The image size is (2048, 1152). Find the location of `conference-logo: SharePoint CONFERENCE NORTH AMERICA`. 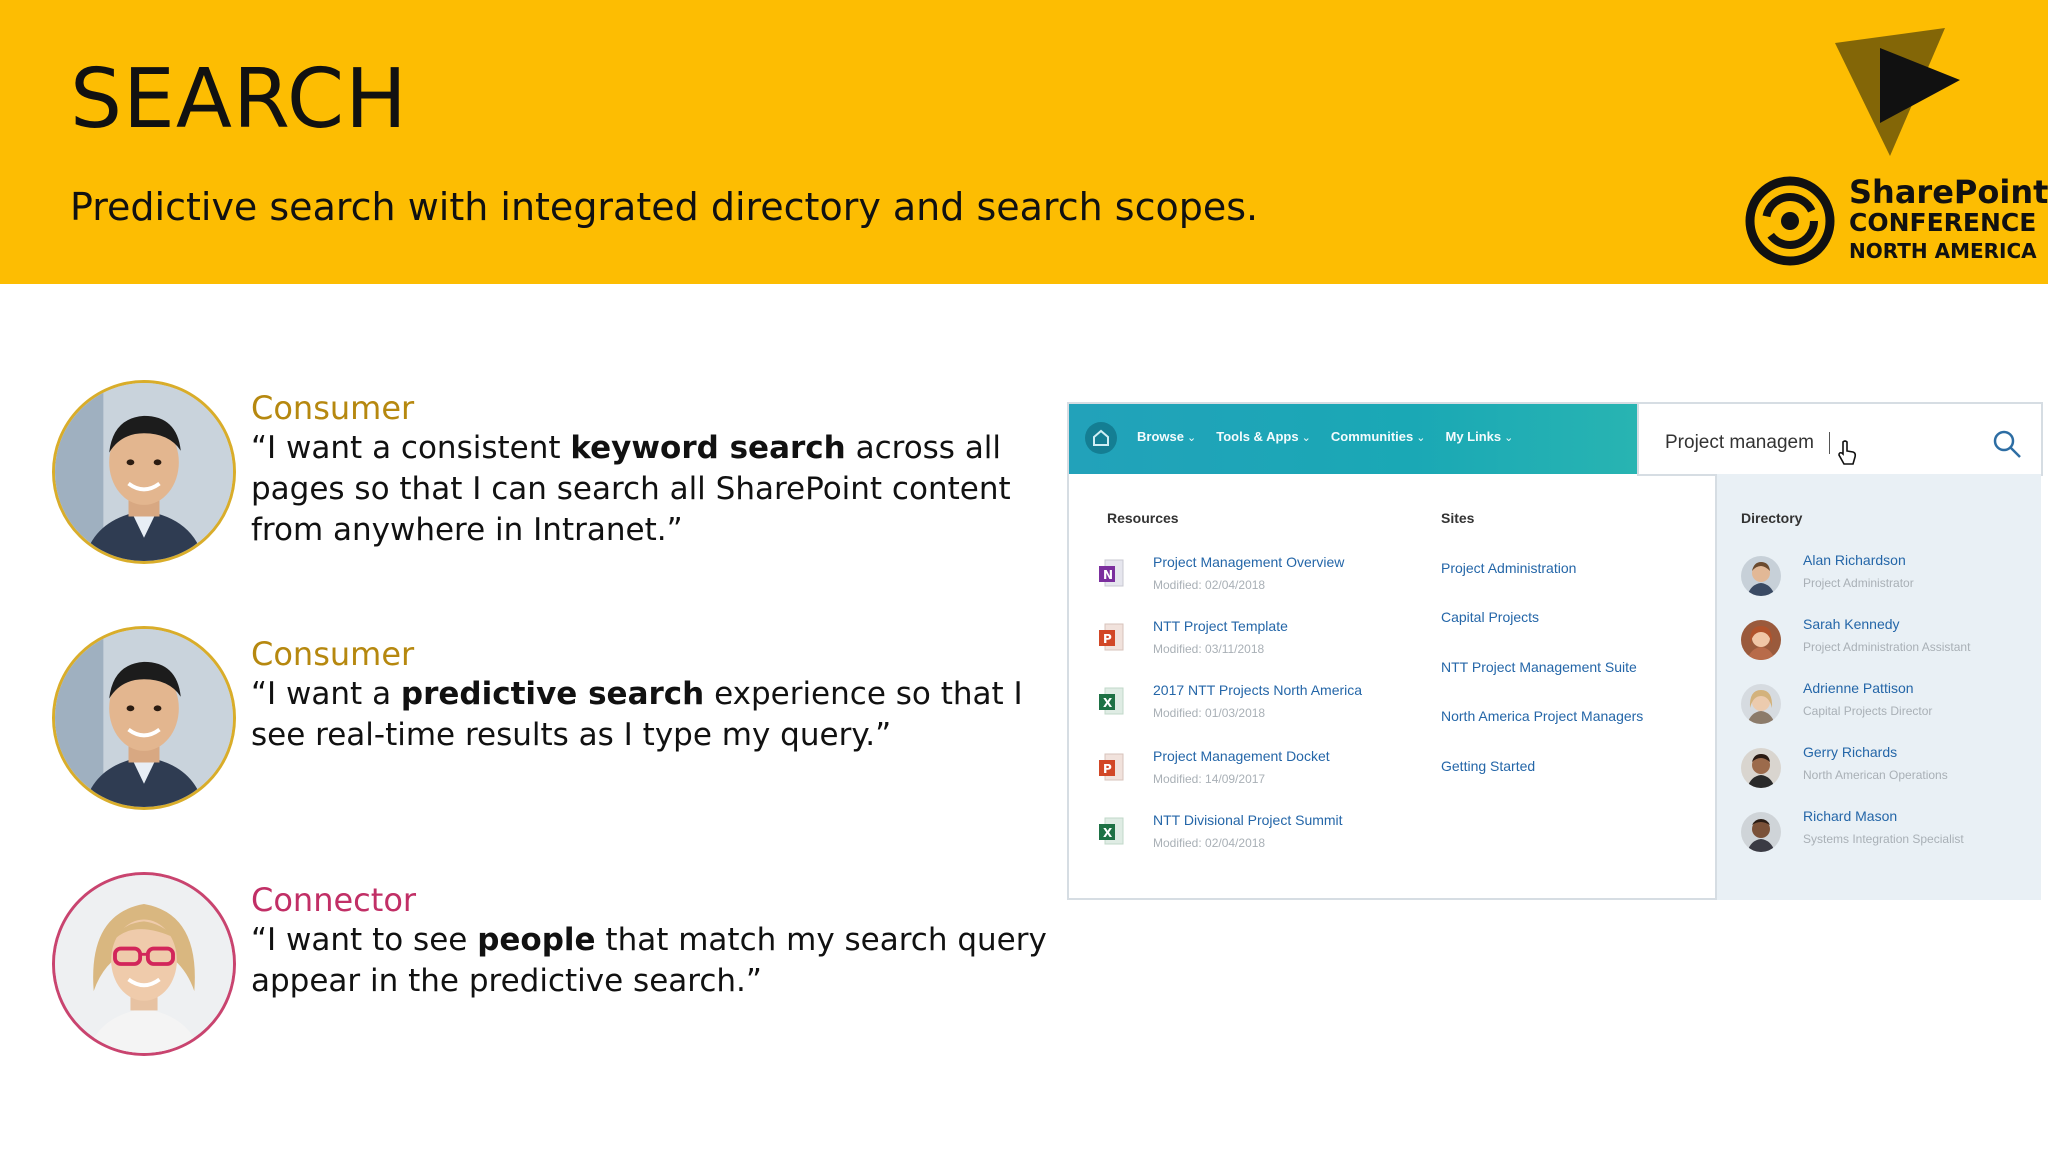

conference-logo: SharePoint CONFERENCE NORTH AMERICA is located at coordinates (1896, 148).